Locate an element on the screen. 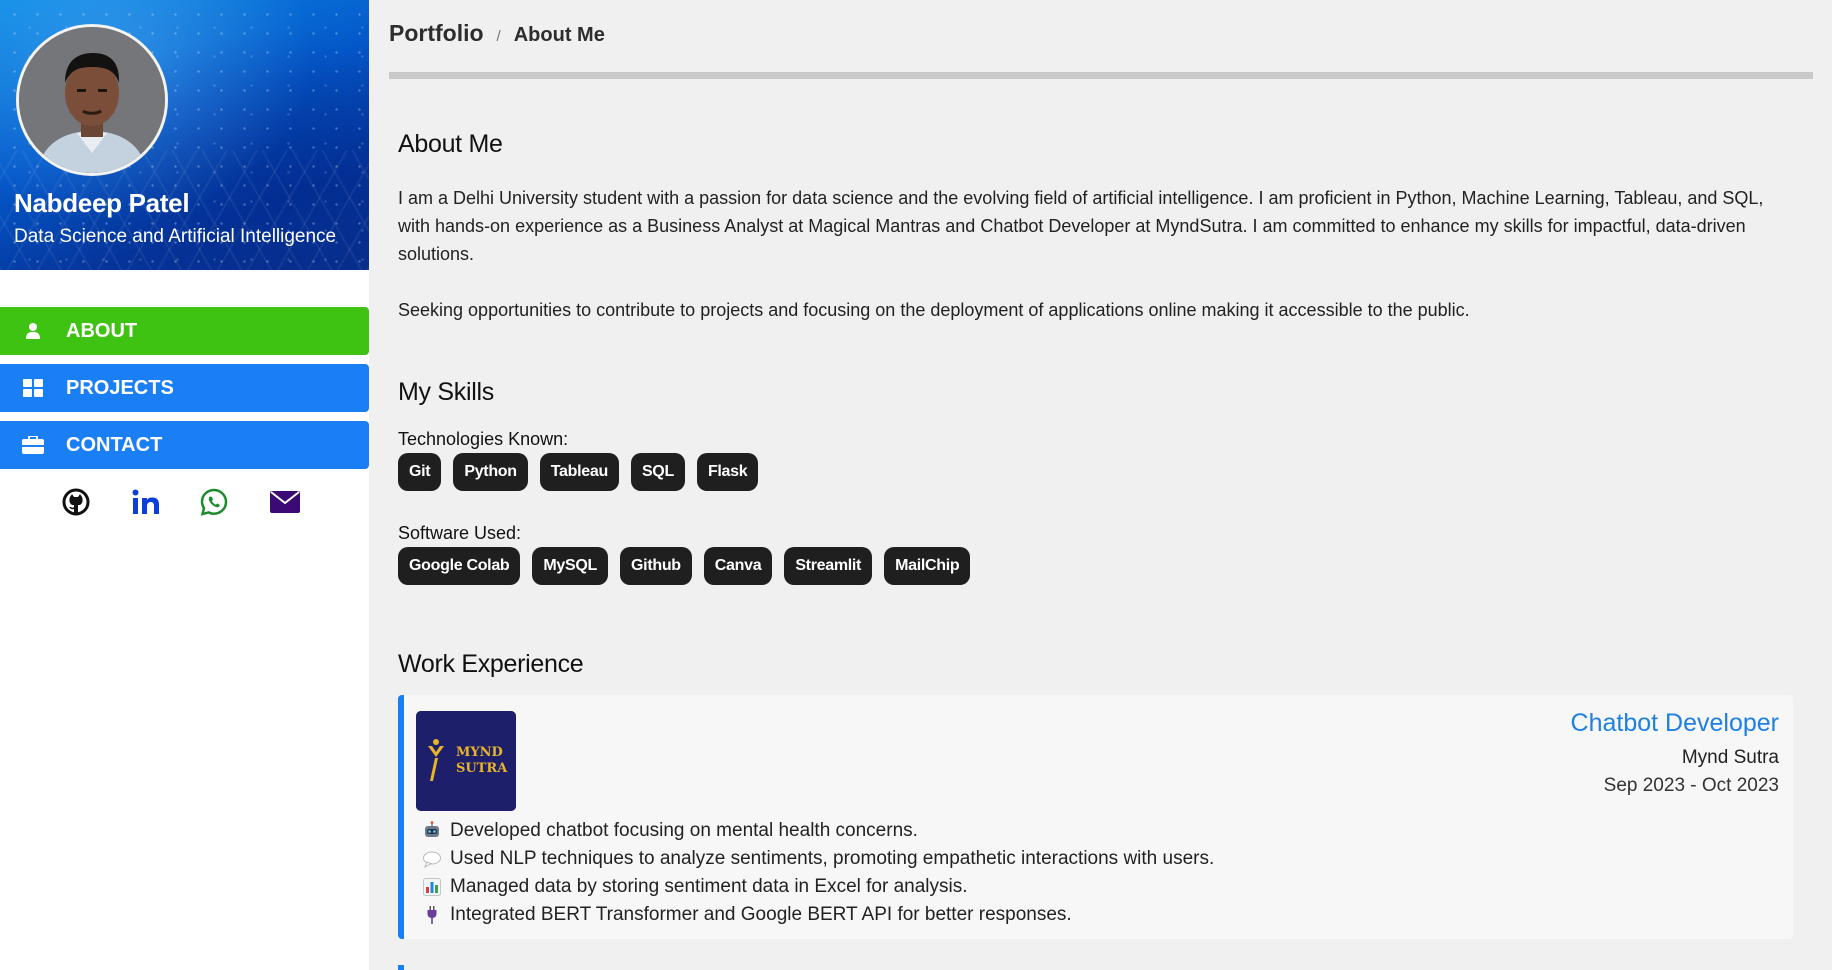  company-logo: MYND SUTRA is located at coordinates (466, 761).